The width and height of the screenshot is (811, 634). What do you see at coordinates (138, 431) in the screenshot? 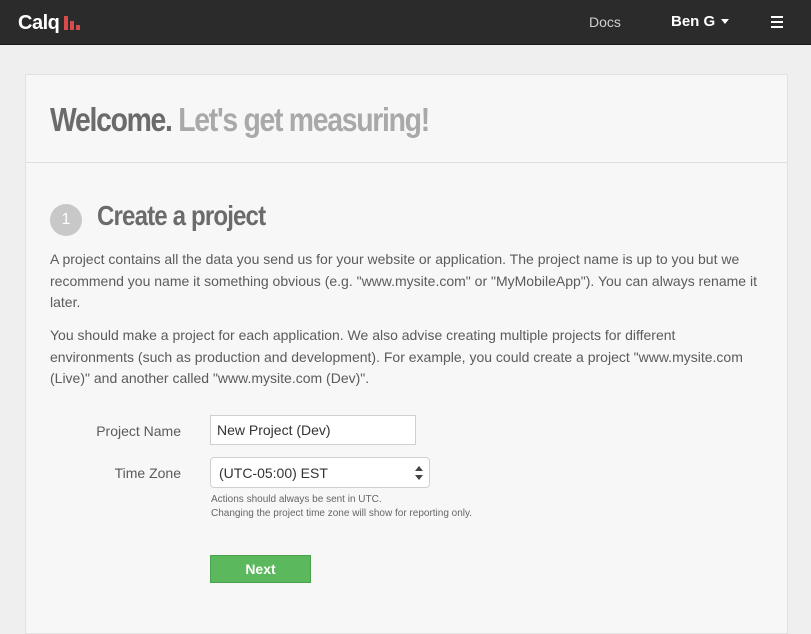
I see `project-name-label: Project Name` at bounding box center [138, 431].